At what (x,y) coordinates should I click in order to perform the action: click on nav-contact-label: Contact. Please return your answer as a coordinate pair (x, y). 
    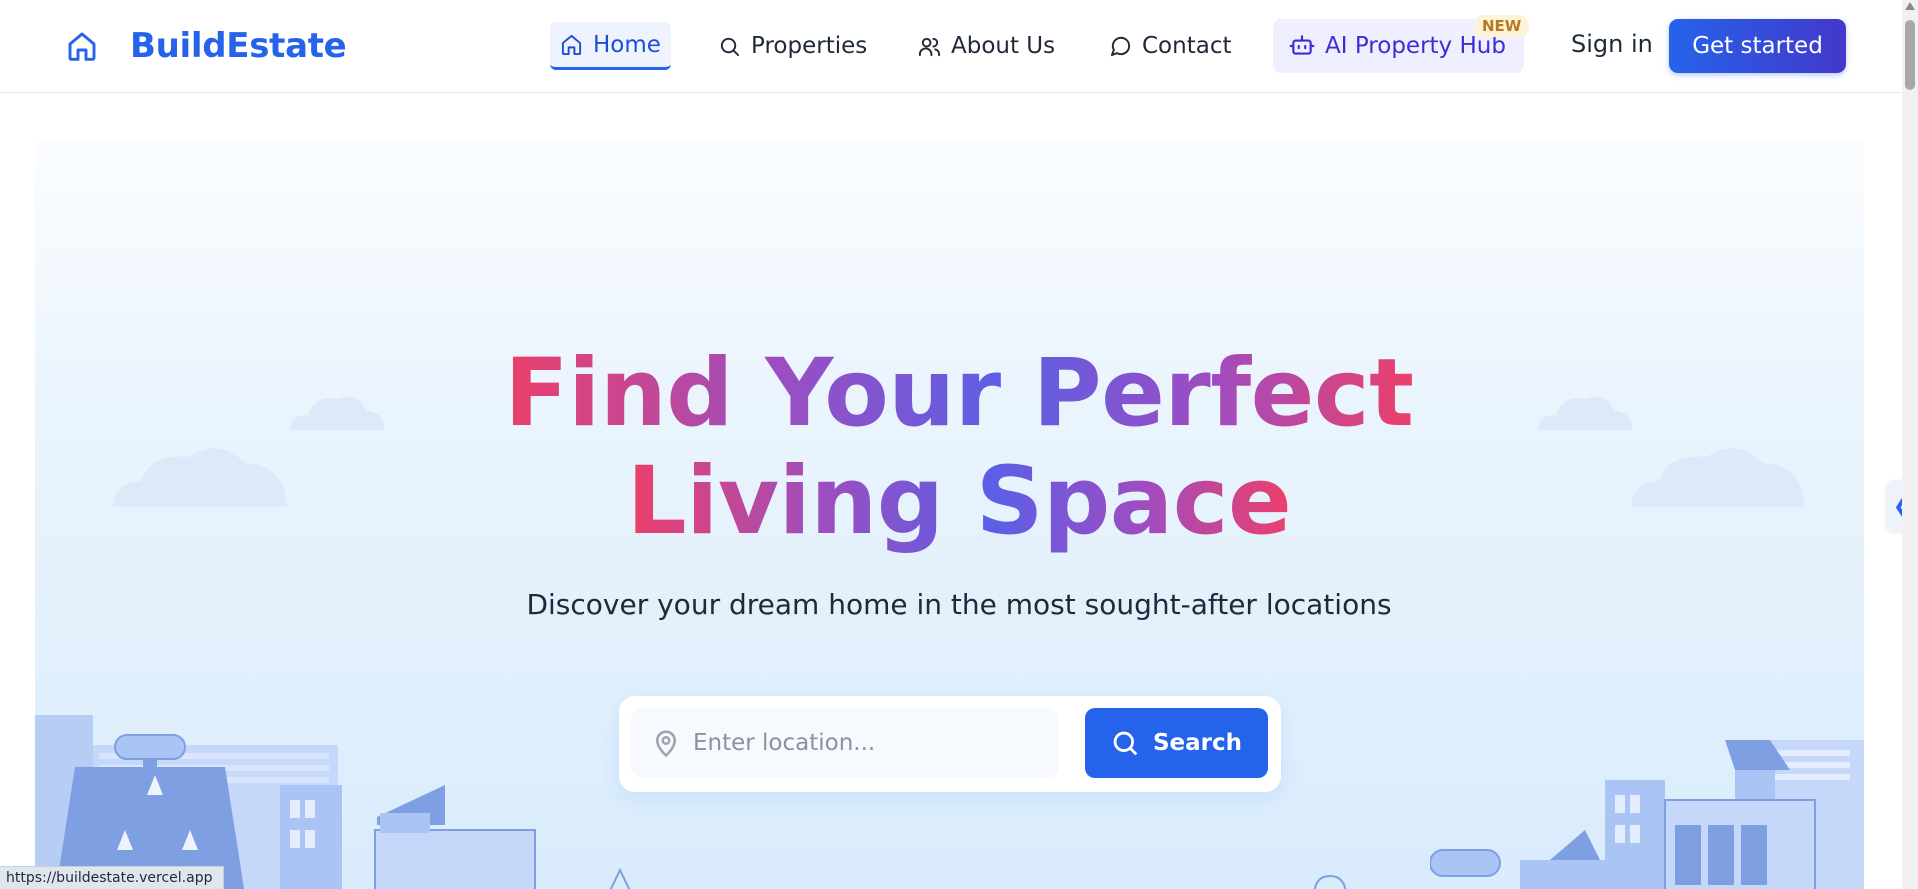
    Looking at the image, I should click on (1187, 46).